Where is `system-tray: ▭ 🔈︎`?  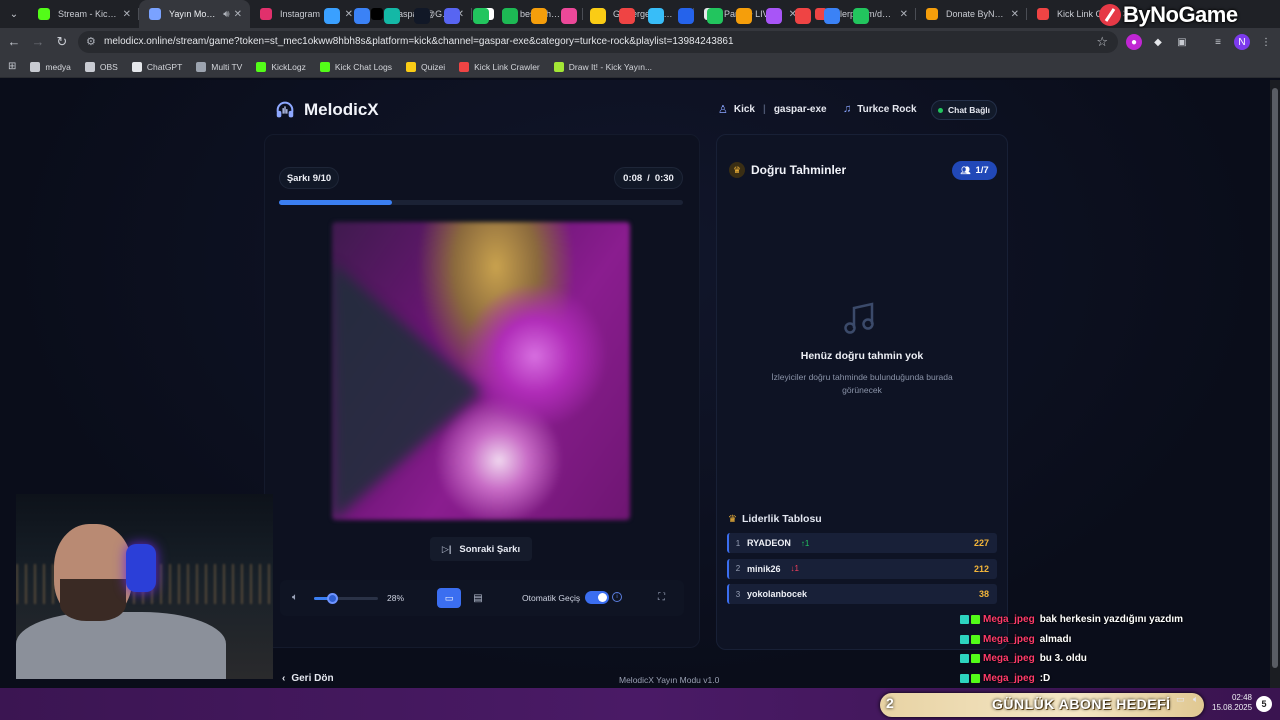 system-tray: ▭ 🔈︎ is located at coordinates (1187, 699).